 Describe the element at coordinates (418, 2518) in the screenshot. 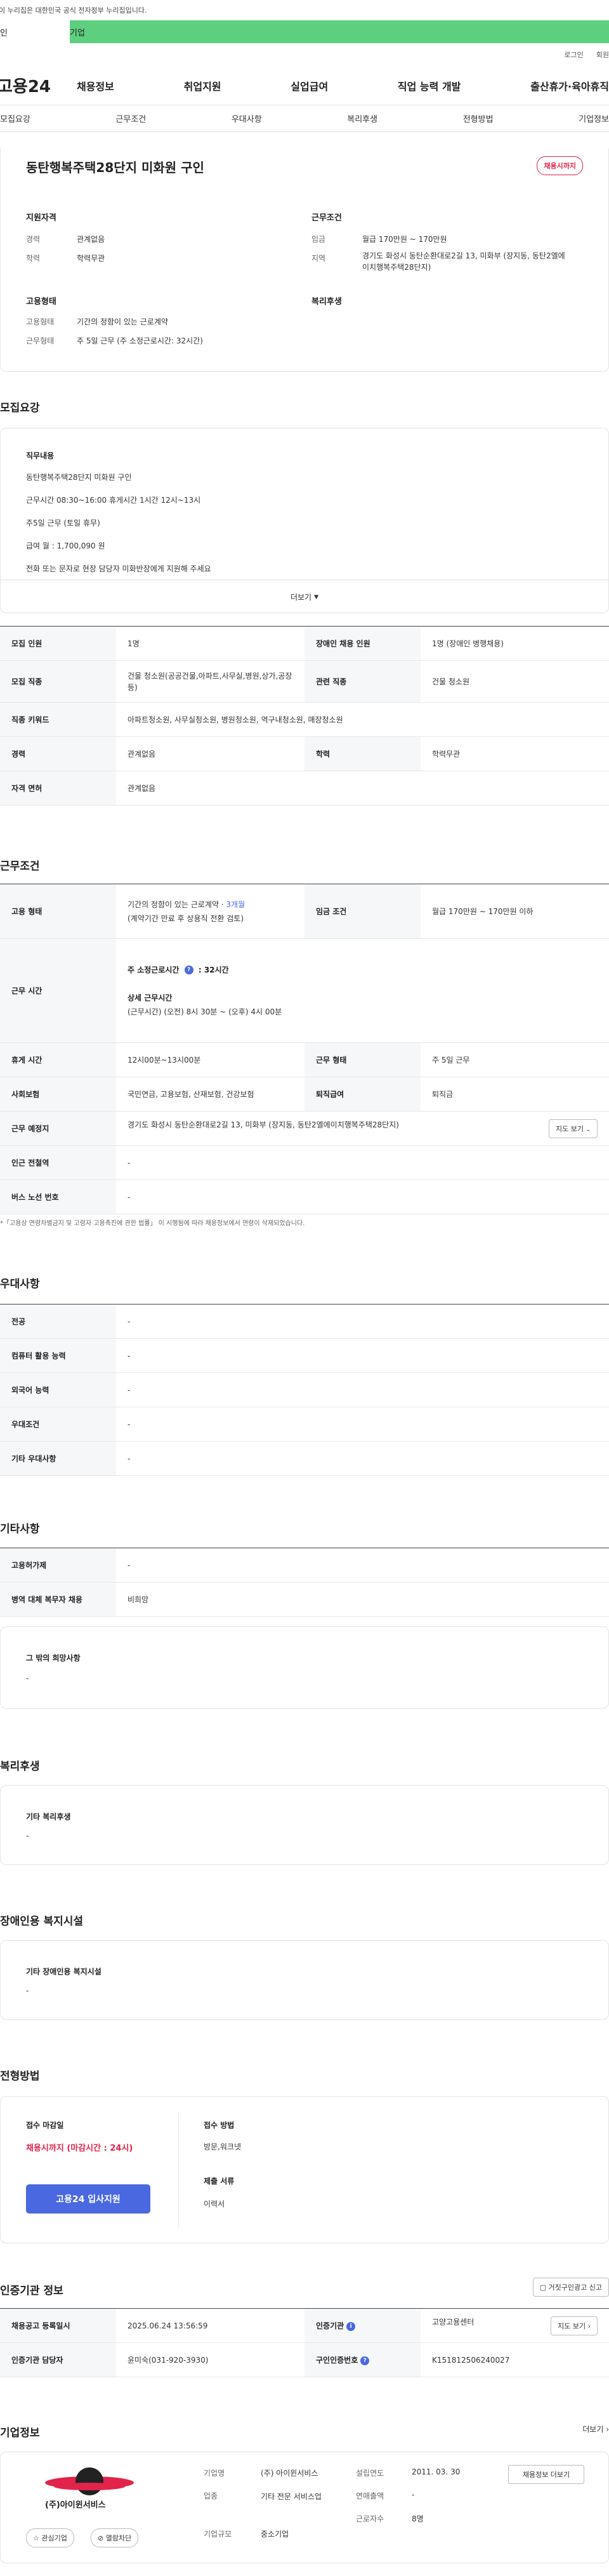

I see `staff-value: 8명` at that location.